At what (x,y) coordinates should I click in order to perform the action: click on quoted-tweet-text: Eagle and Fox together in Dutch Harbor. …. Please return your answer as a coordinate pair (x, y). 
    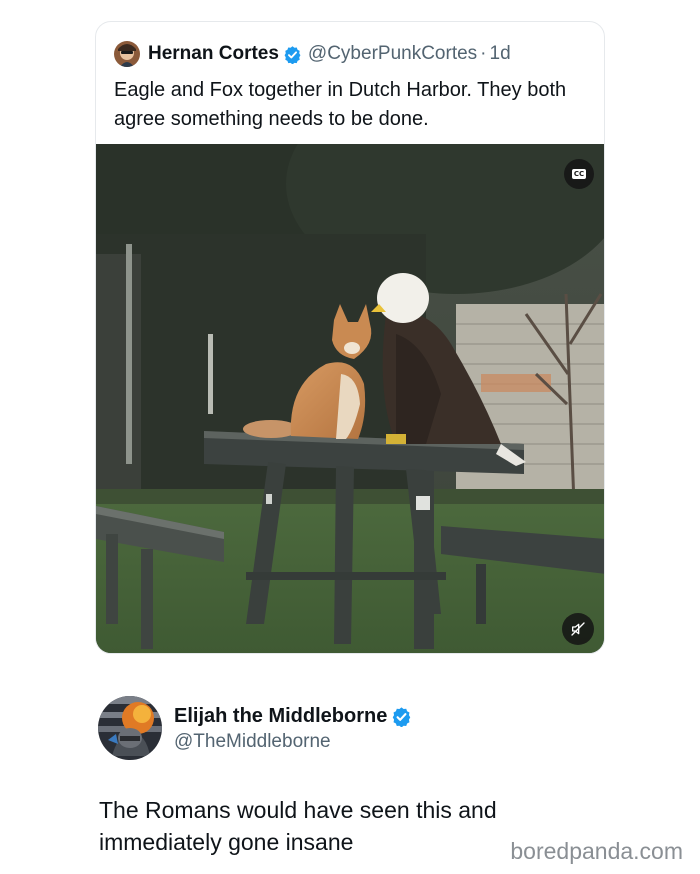
    Looking at the image, I should click on (340, 104).